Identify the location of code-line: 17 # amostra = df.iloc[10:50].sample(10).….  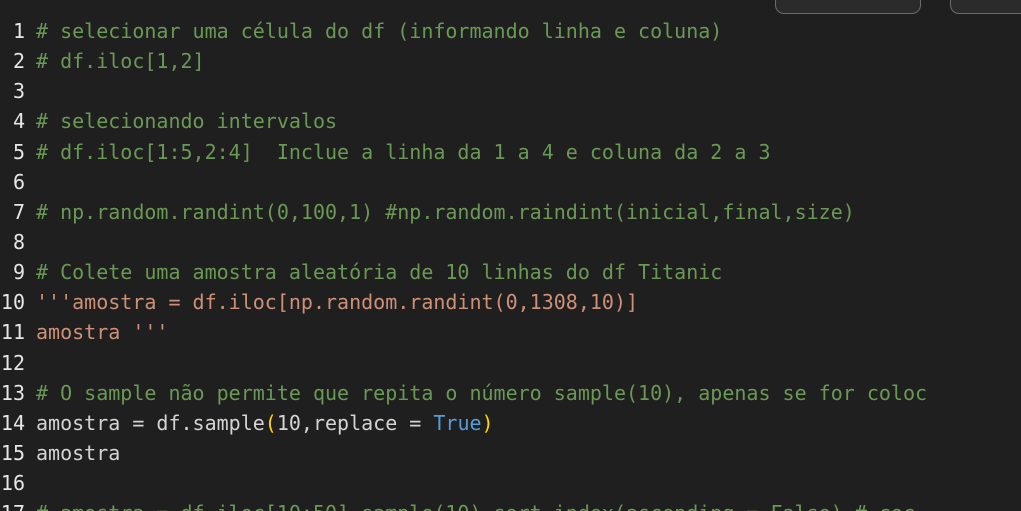
(510, 504).